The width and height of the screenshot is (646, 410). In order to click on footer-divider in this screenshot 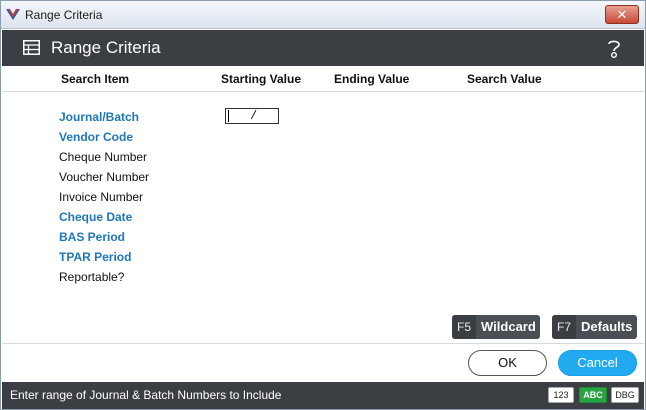, I will do `click(323, 343)`.